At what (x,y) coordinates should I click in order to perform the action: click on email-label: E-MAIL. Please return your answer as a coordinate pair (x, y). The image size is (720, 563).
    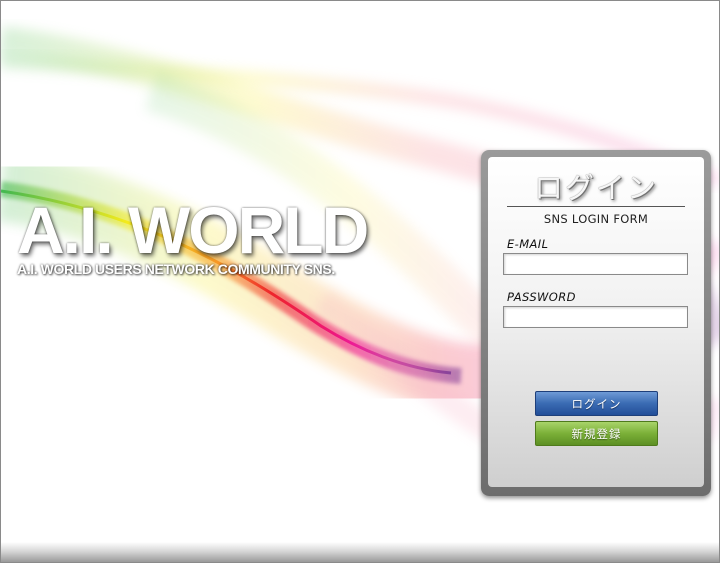
    Looking at the image, I should click on (528, 244).